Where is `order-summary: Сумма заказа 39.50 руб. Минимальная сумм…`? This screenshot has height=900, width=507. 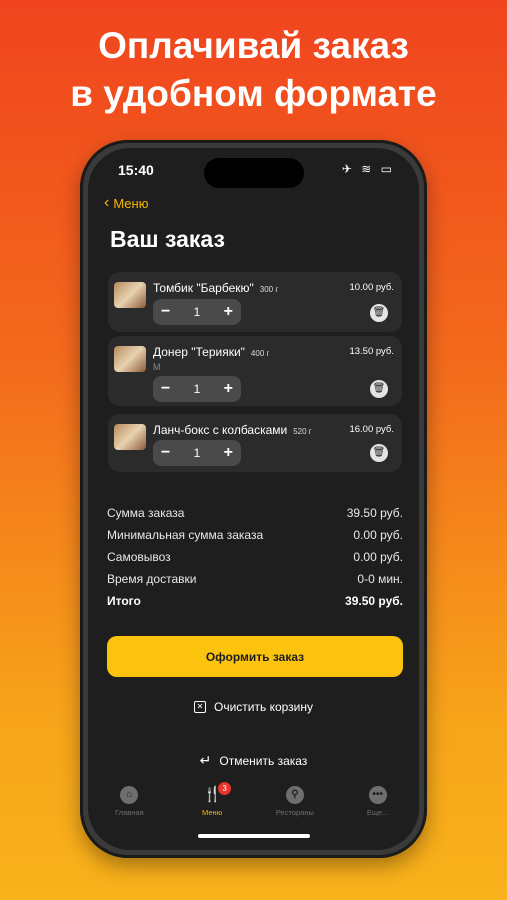 order-summary: Сумма заказа 39.50 руб. Минимальная сумм… is located at coordinates (255, 557).